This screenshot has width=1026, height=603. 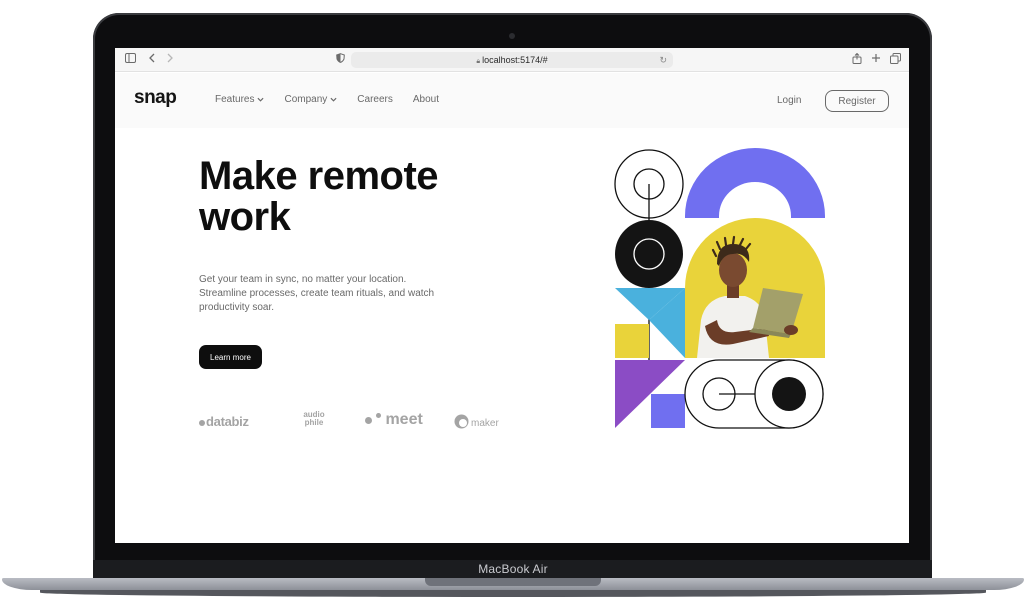 I want to click on forward-icon, so click(x=170, y=60).